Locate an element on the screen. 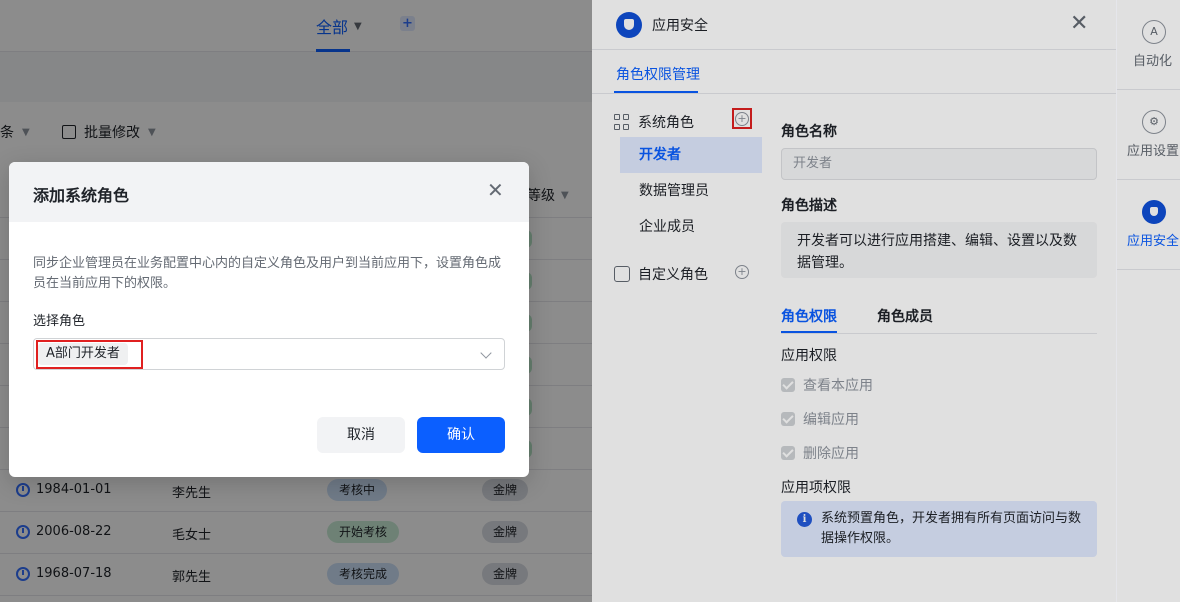 The width and height of the screenshot is (1180, 602). info-banner: i 系统预置角色，开发者拥有所有页面访问与数据操作权限。 is located at coordinates (939, 529).